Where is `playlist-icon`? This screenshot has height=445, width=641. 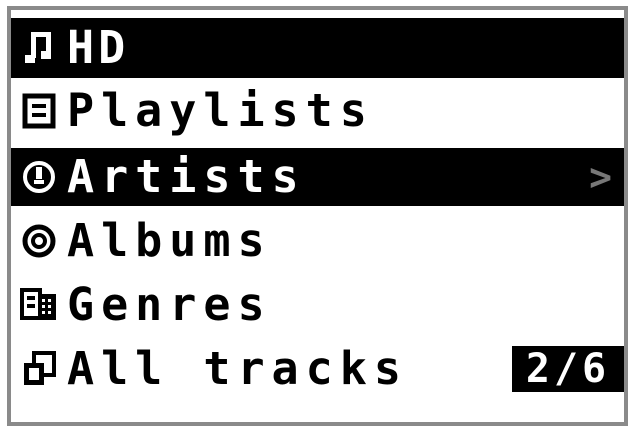 playlist-icon is located at coordinates (39, 111).